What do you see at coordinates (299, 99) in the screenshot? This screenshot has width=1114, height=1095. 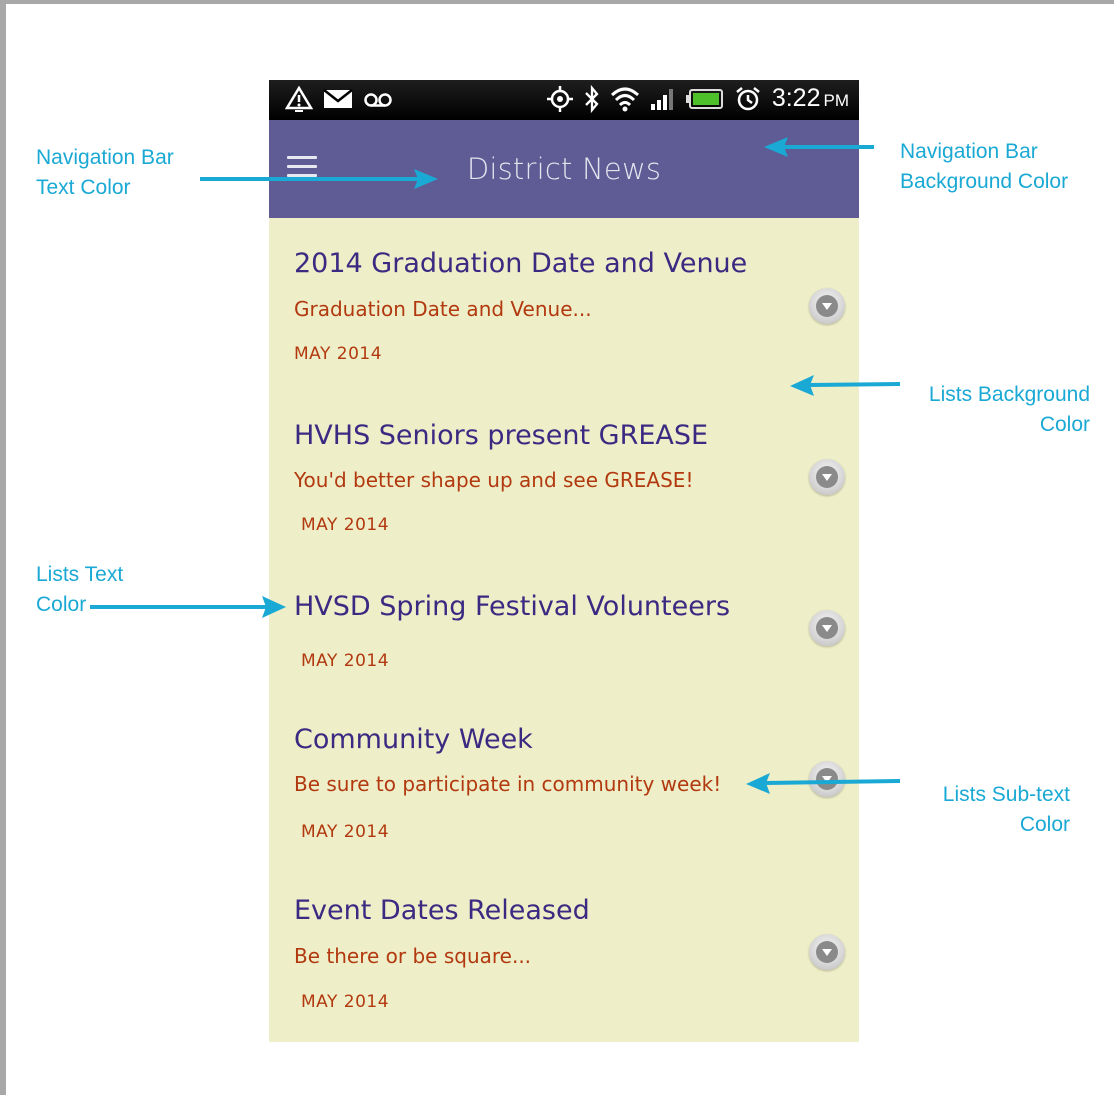 I see `alert-icon` at bounding box center [299, 99].